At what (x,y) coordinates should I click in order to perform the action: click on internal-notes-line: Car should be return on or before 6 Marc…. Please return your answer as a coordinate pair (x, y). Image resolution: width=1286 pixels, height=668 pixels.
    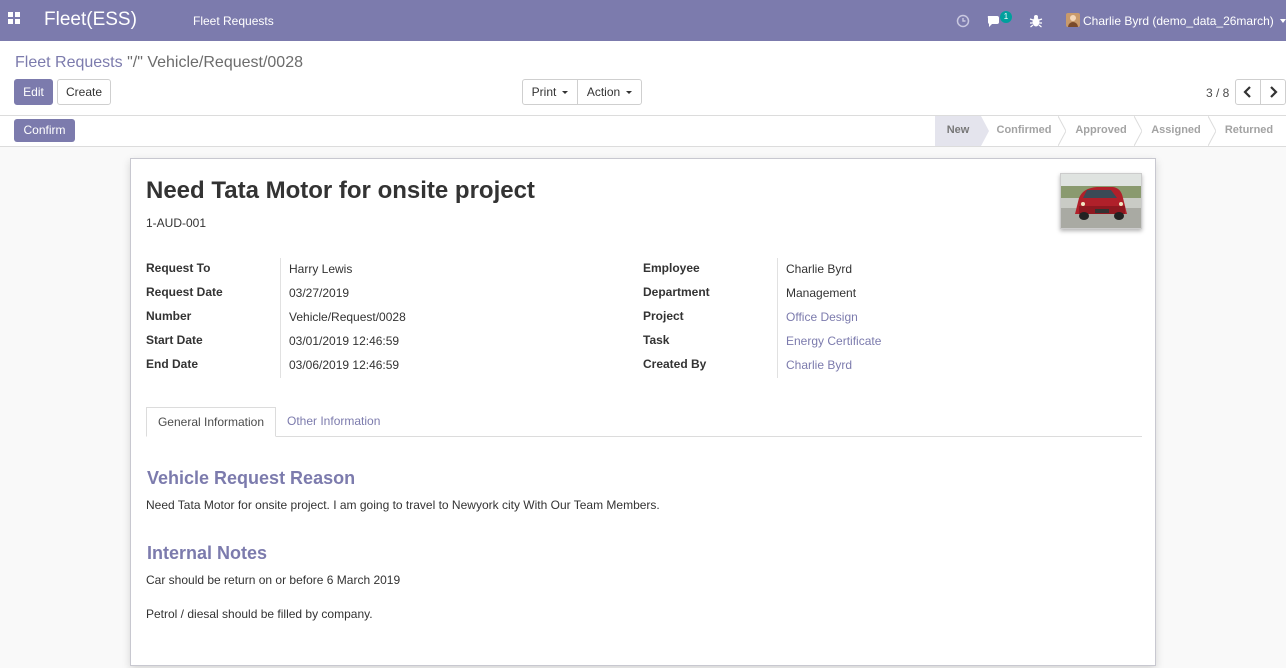
    Looking at the image, I should click on (273, 580).